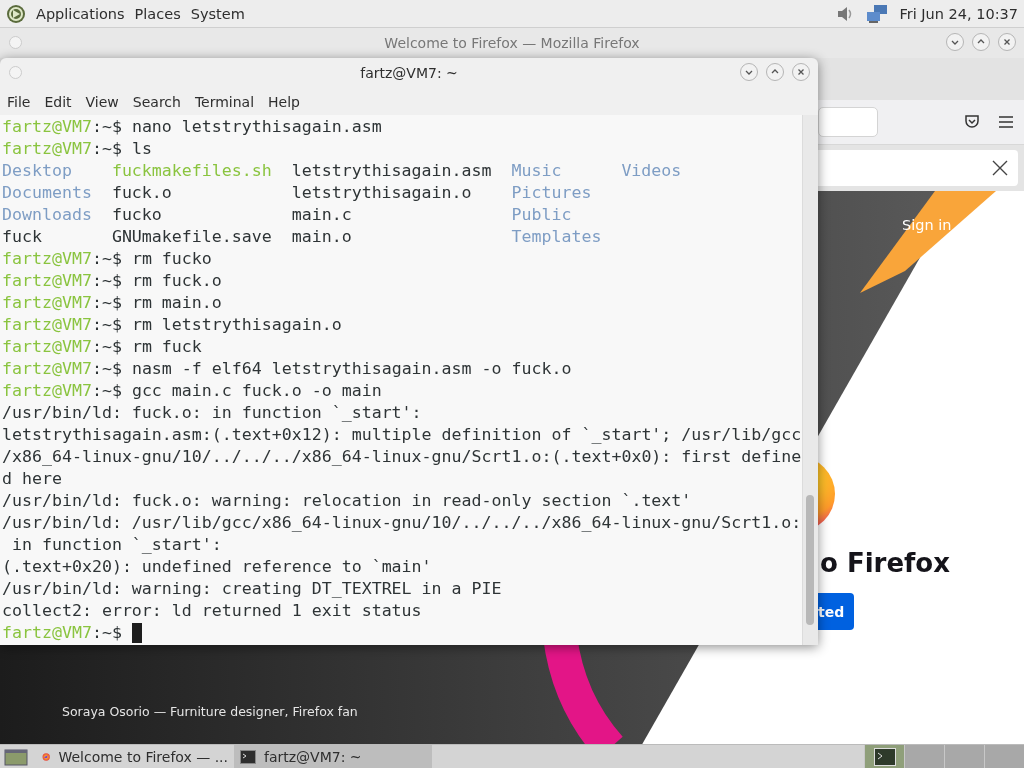 This screenshot has height=768, width=1024. What do you see at coordinates (172, 325) in the screenshot?
I see `terminal-line: fartz@VM7:~$ rm letstrythisagain.o` at bounding box center [172, 325].